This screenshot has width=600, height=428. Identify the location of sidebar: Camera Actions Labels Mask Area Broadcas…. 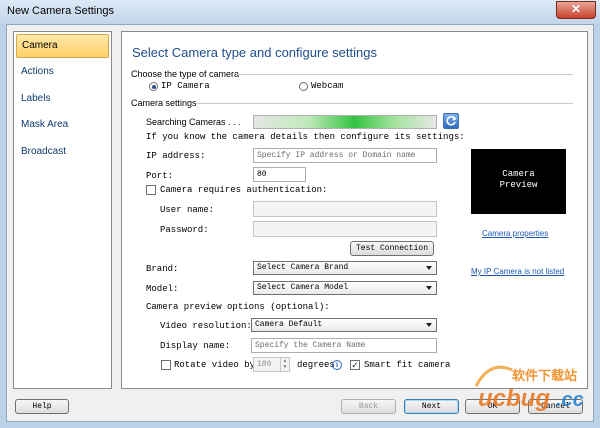
(62, 210).